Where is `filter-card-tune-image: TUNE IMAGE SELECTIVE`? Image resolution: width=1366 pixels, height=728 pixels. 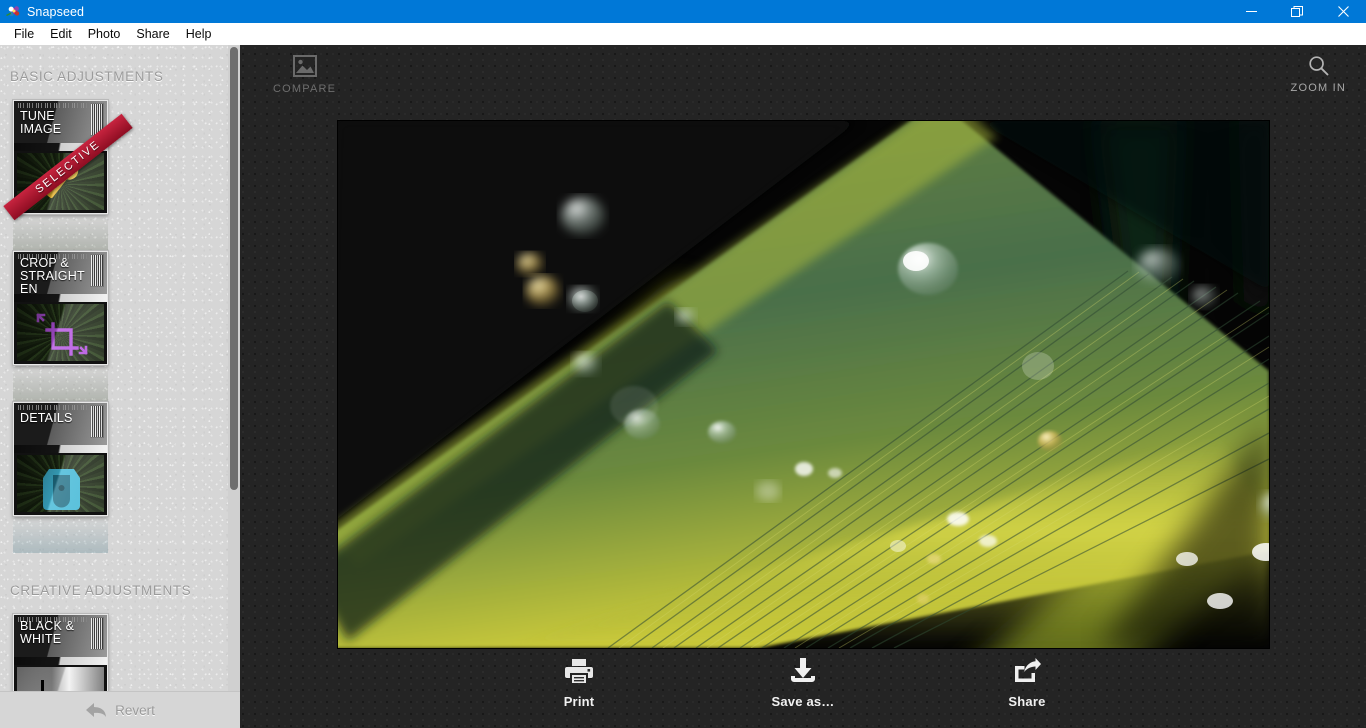 filter-card-tune-image: TUNE IMAGE SELECTIVE is located at coordinates (68, 175).